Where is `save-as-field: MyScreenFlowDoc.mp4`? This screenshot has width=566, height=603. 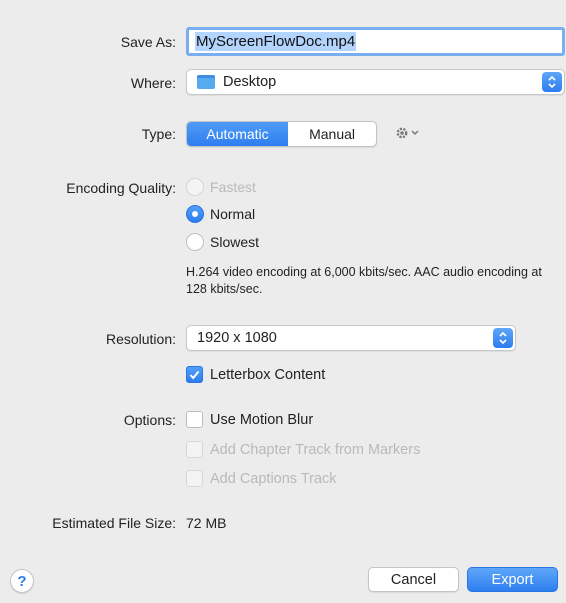 save-as-field: MyScreenFlowDoc.mp4 is located at coordinates (375, 41).